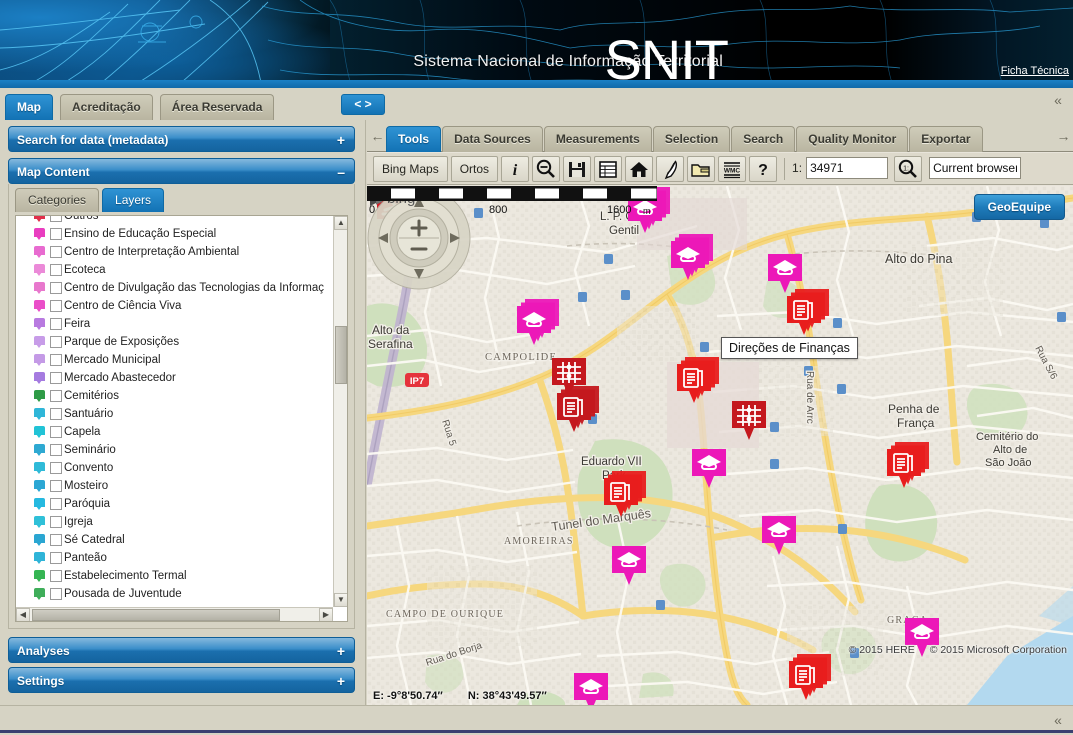 This screenshot has width=1073, height=735. Describe the element at coordinates (174, 594) in the screenshot. I see `layer-list-item: Pousada de Juventude` at that location.